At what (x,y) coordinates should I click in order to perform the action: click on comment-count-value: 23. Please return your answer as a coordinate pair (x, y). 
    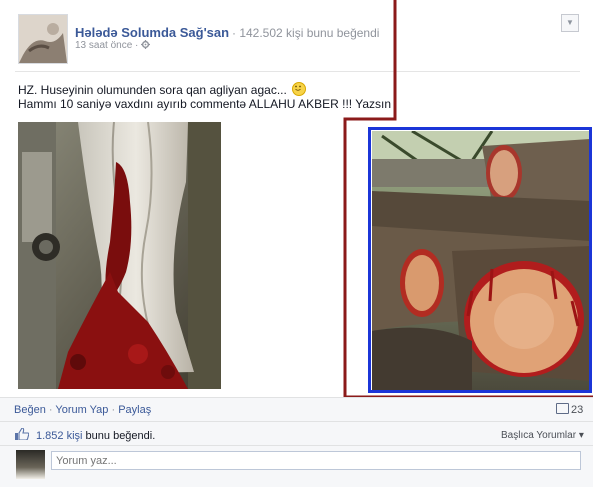
    Looking at the image, I should click on (577, 410).